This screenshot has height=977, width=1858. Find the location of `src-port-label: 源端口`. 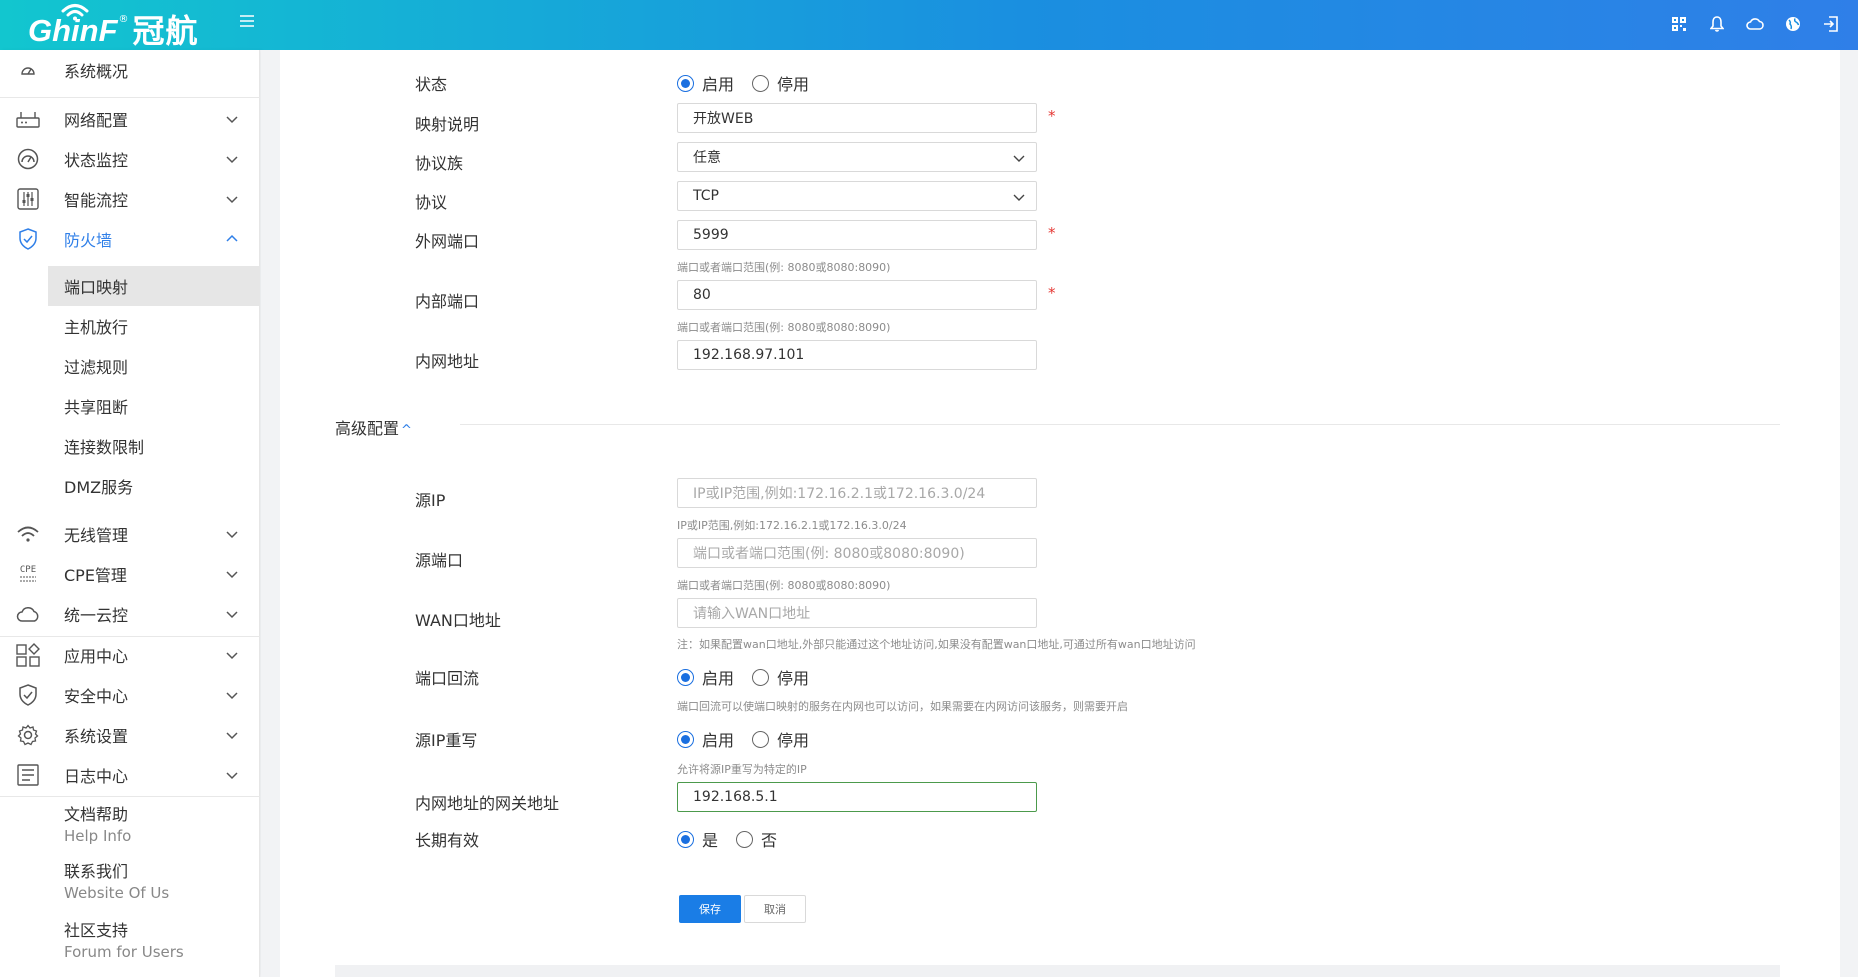

src-port-label: 源端口 is located at coordinates (439, 560).